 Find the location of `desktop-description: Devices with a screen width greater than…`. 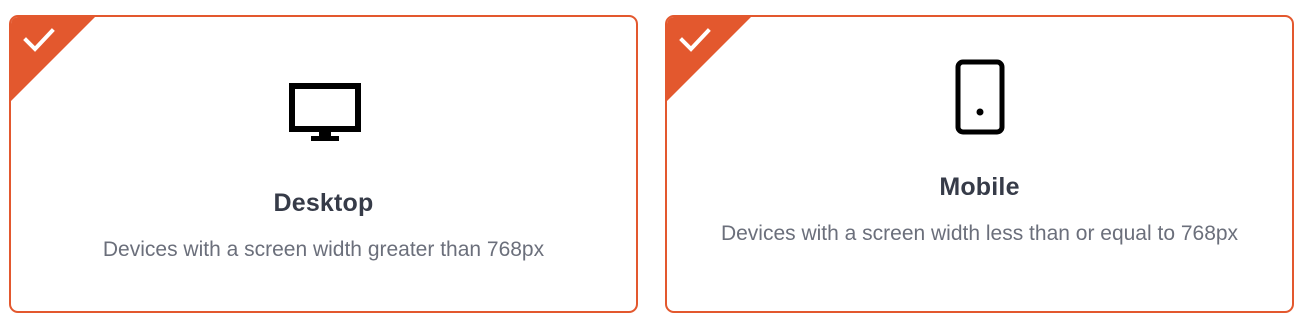

desktop-description: Devices with a screen width greater than… is located at coordinates (323, 249).